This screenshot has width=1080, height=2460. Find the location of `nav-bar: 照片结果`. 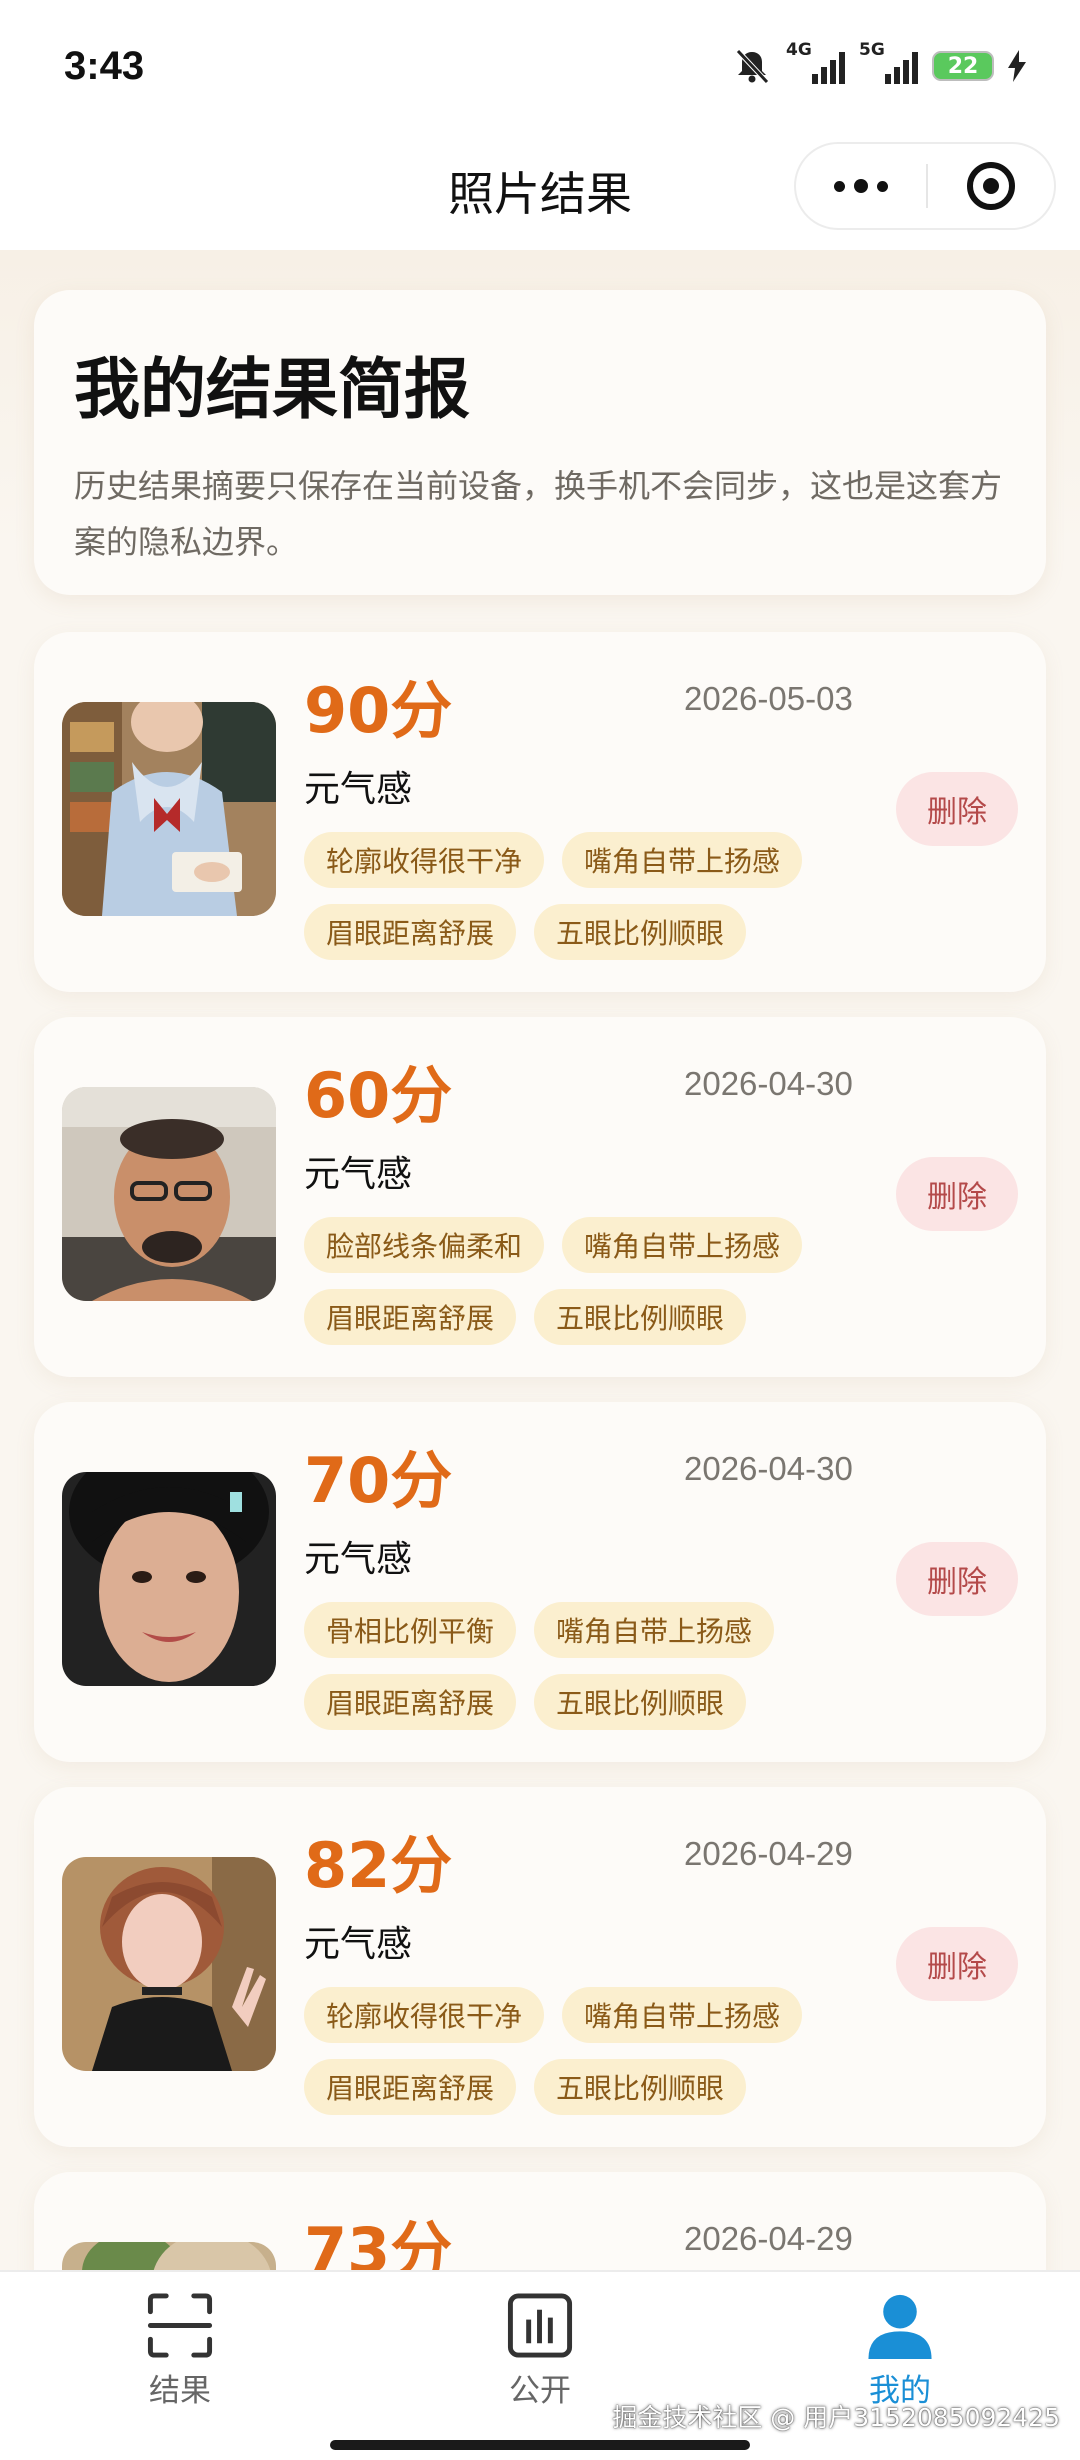

nav-bar: 照片结果 is located at coordinates (540, 190).